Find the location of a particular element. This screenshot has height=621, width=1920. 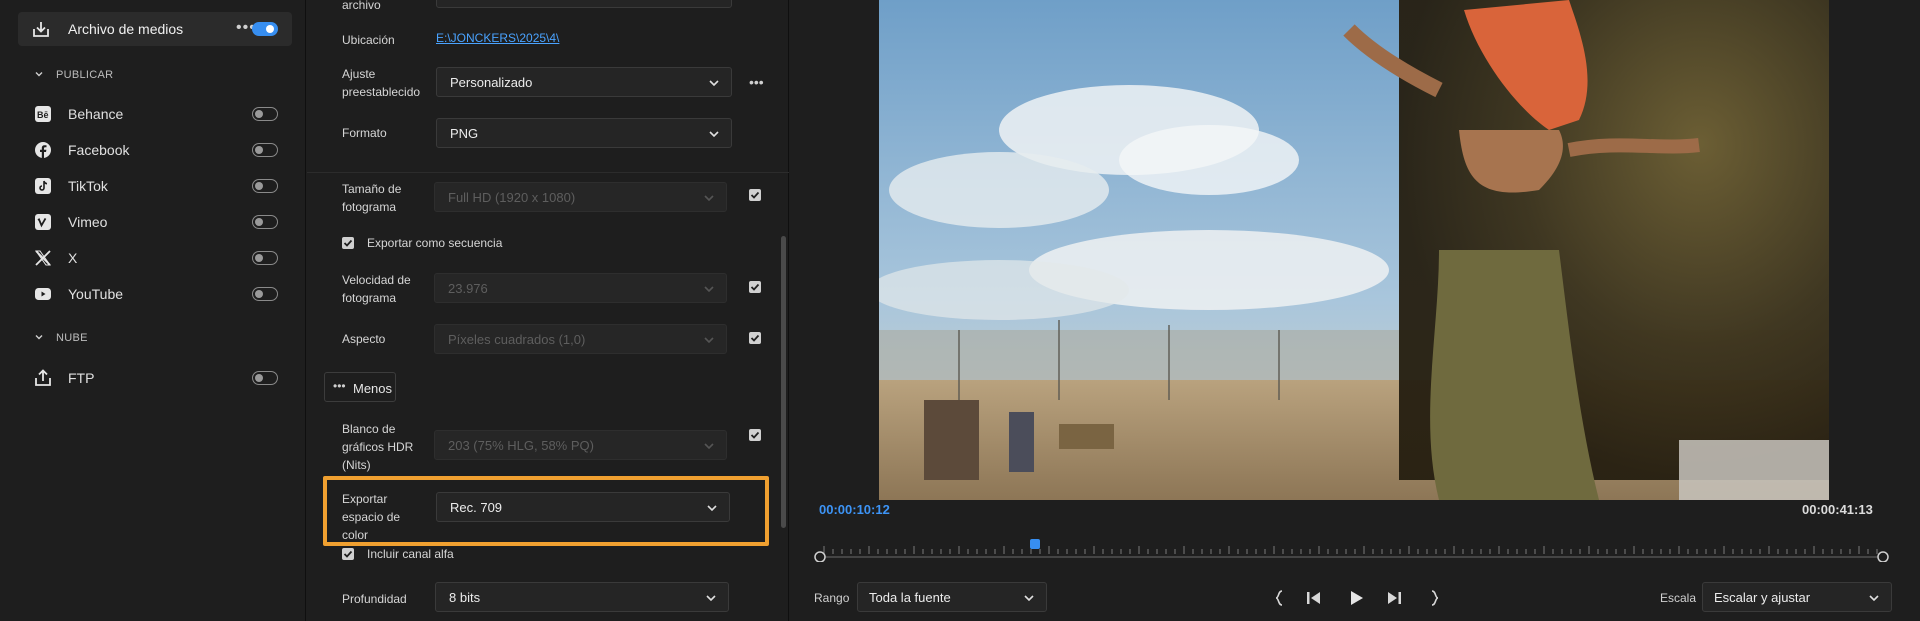

behance-icon: Bē is located at coordinates (43, 114).